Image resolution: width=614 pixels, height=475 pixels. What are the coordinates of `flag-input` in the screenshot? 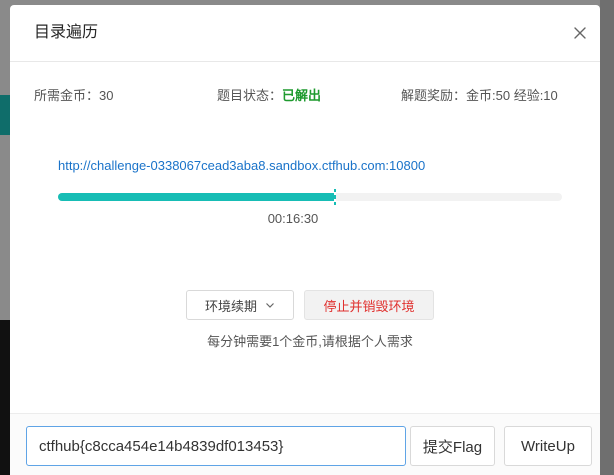 It's located at (216, 446).